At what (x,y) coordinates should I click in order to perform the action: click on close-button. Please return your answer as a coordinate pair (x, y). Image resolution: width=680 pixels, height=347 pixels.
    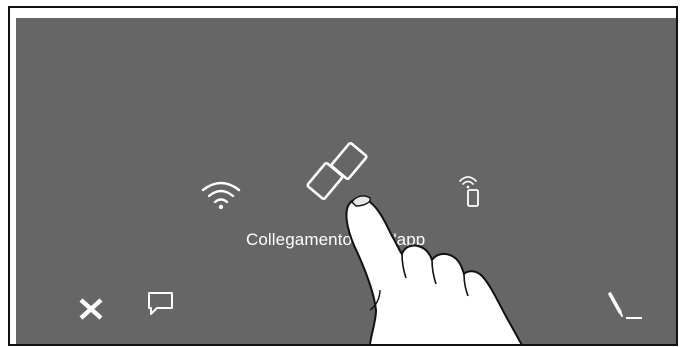
    Looking at the image, I should click on (92, 309).